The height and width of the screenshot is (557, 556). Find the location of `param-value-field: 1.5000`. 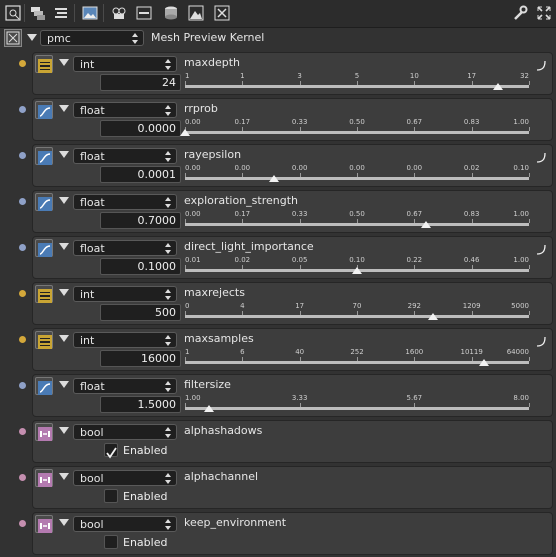

param-value-field: 1.5000 is located at coordinates (140, 404).